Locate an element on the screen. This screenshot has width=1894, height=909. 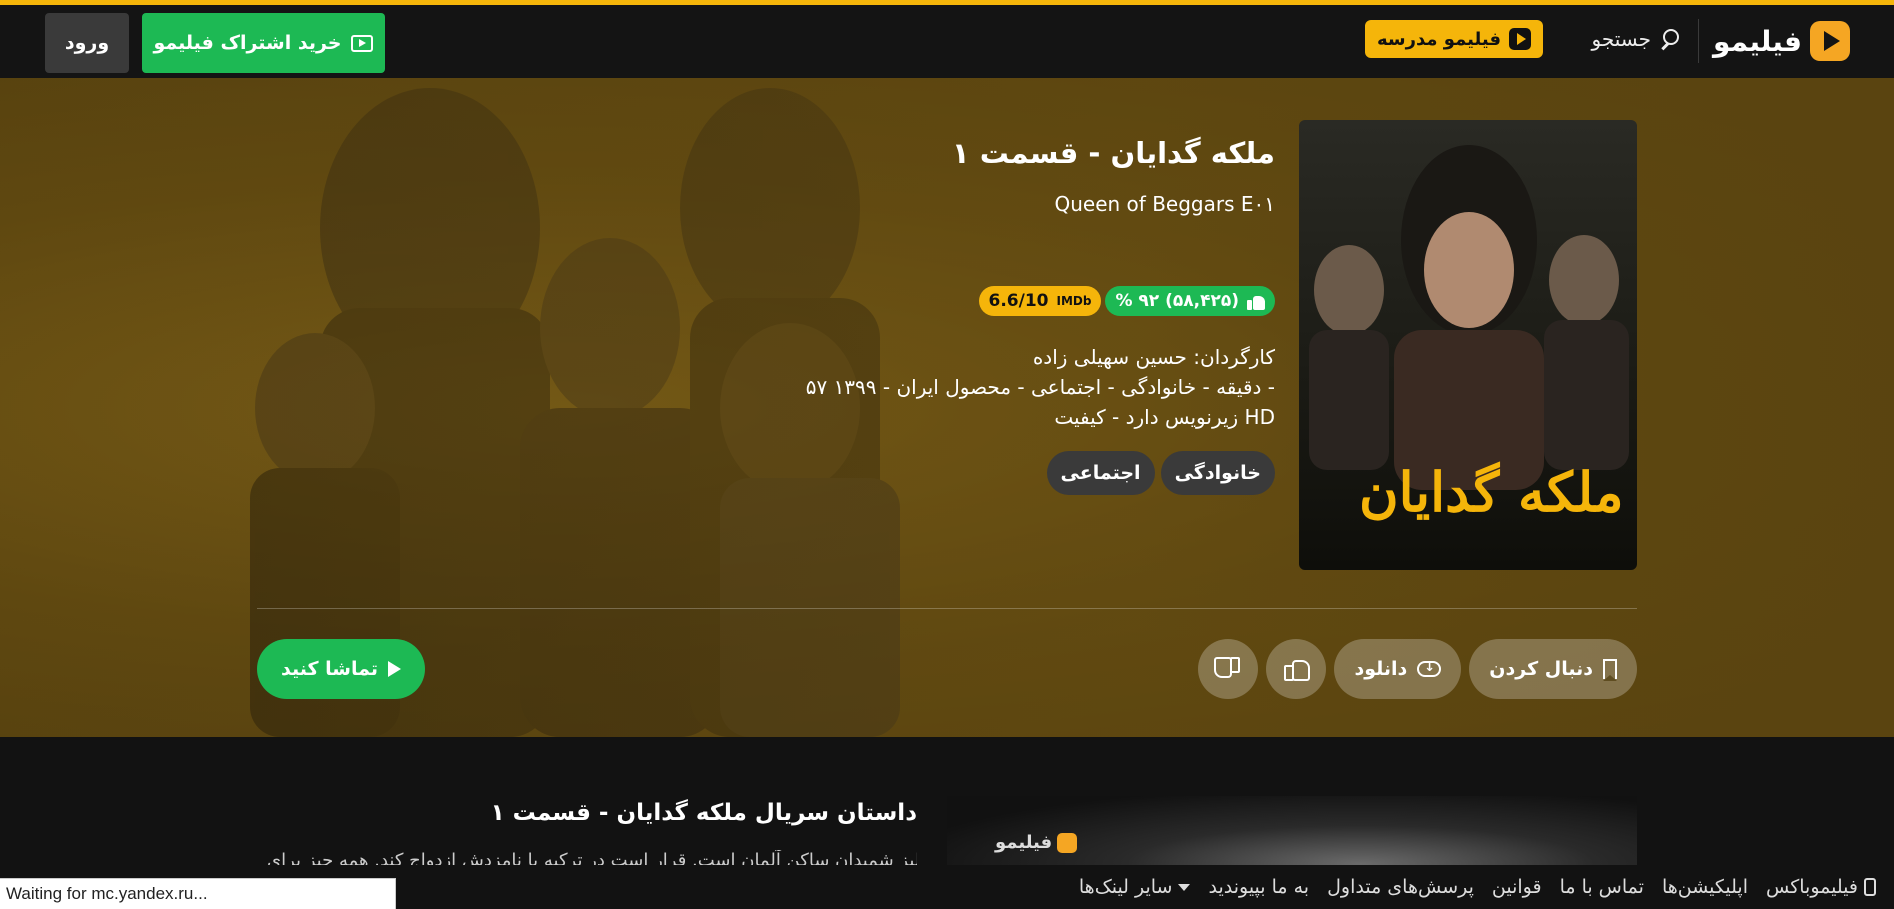
quality-line: زیرنویس دارد - کیفیت HD is located at coordinates (1164, 417).